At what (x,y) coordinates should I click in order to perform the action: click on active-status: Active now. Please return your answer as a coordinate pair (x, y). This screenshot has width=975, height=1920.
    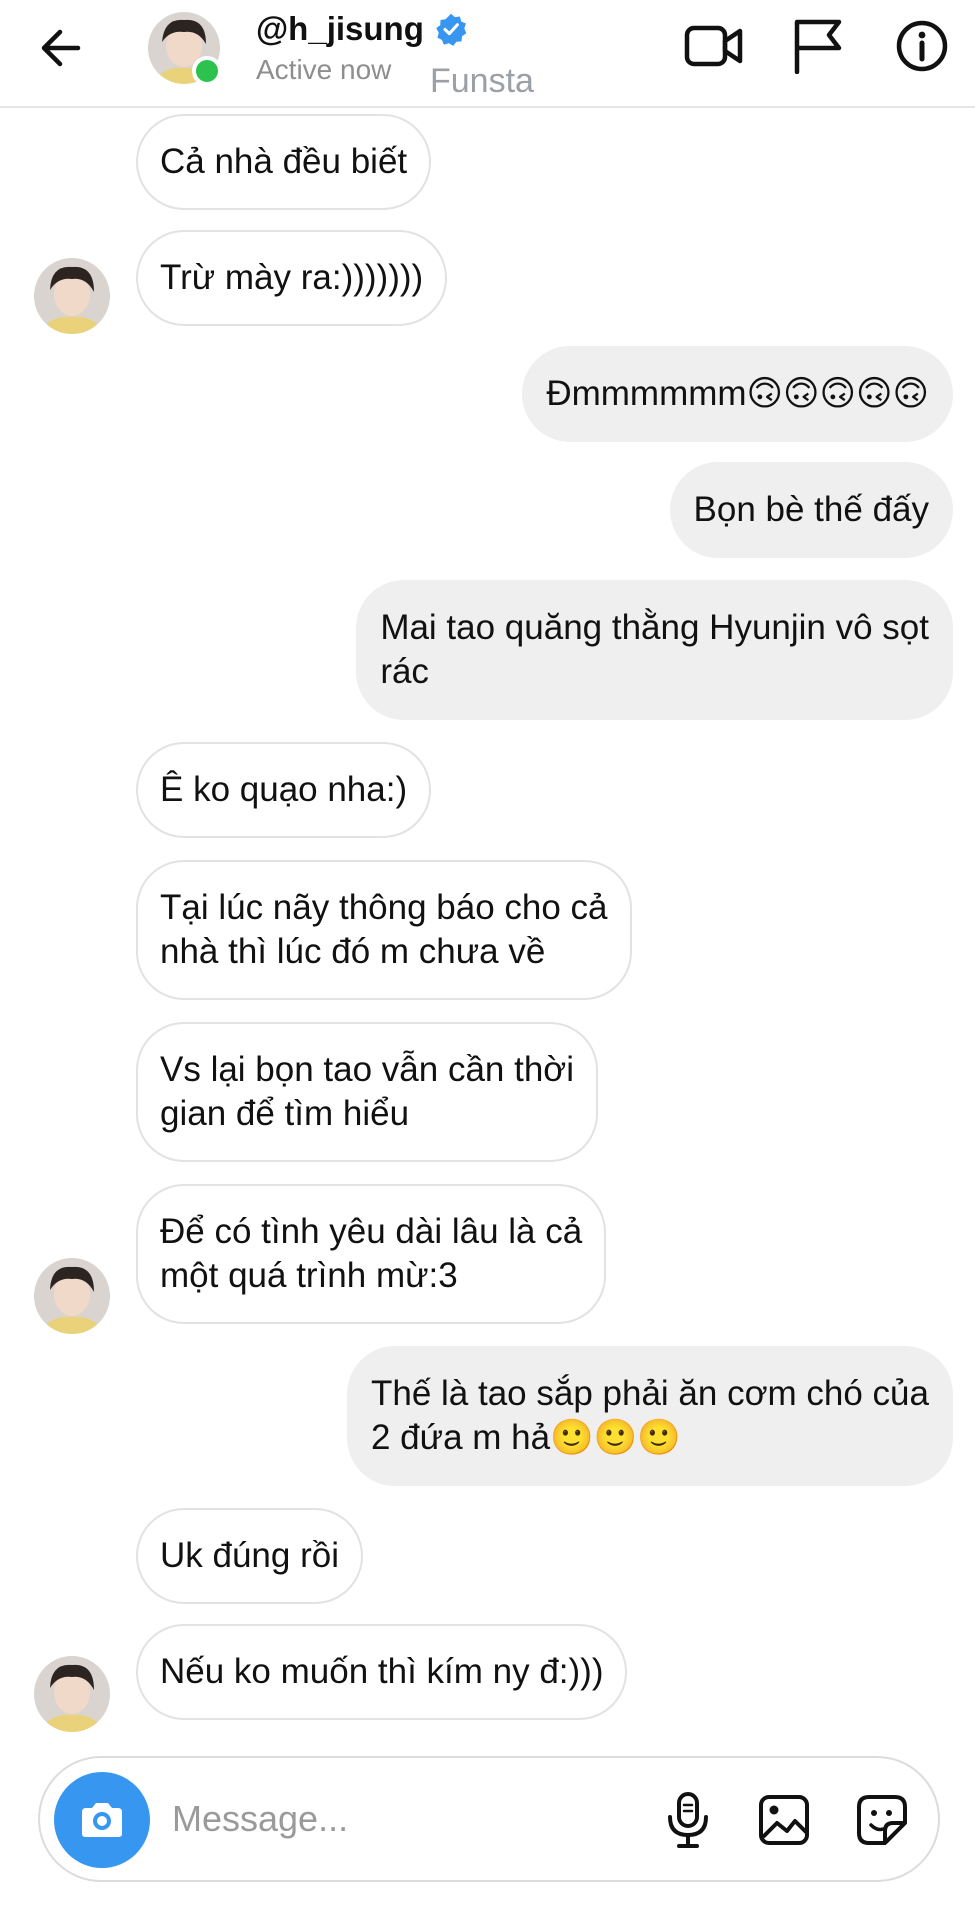
    Looking at the image, I should click on (324, 69).